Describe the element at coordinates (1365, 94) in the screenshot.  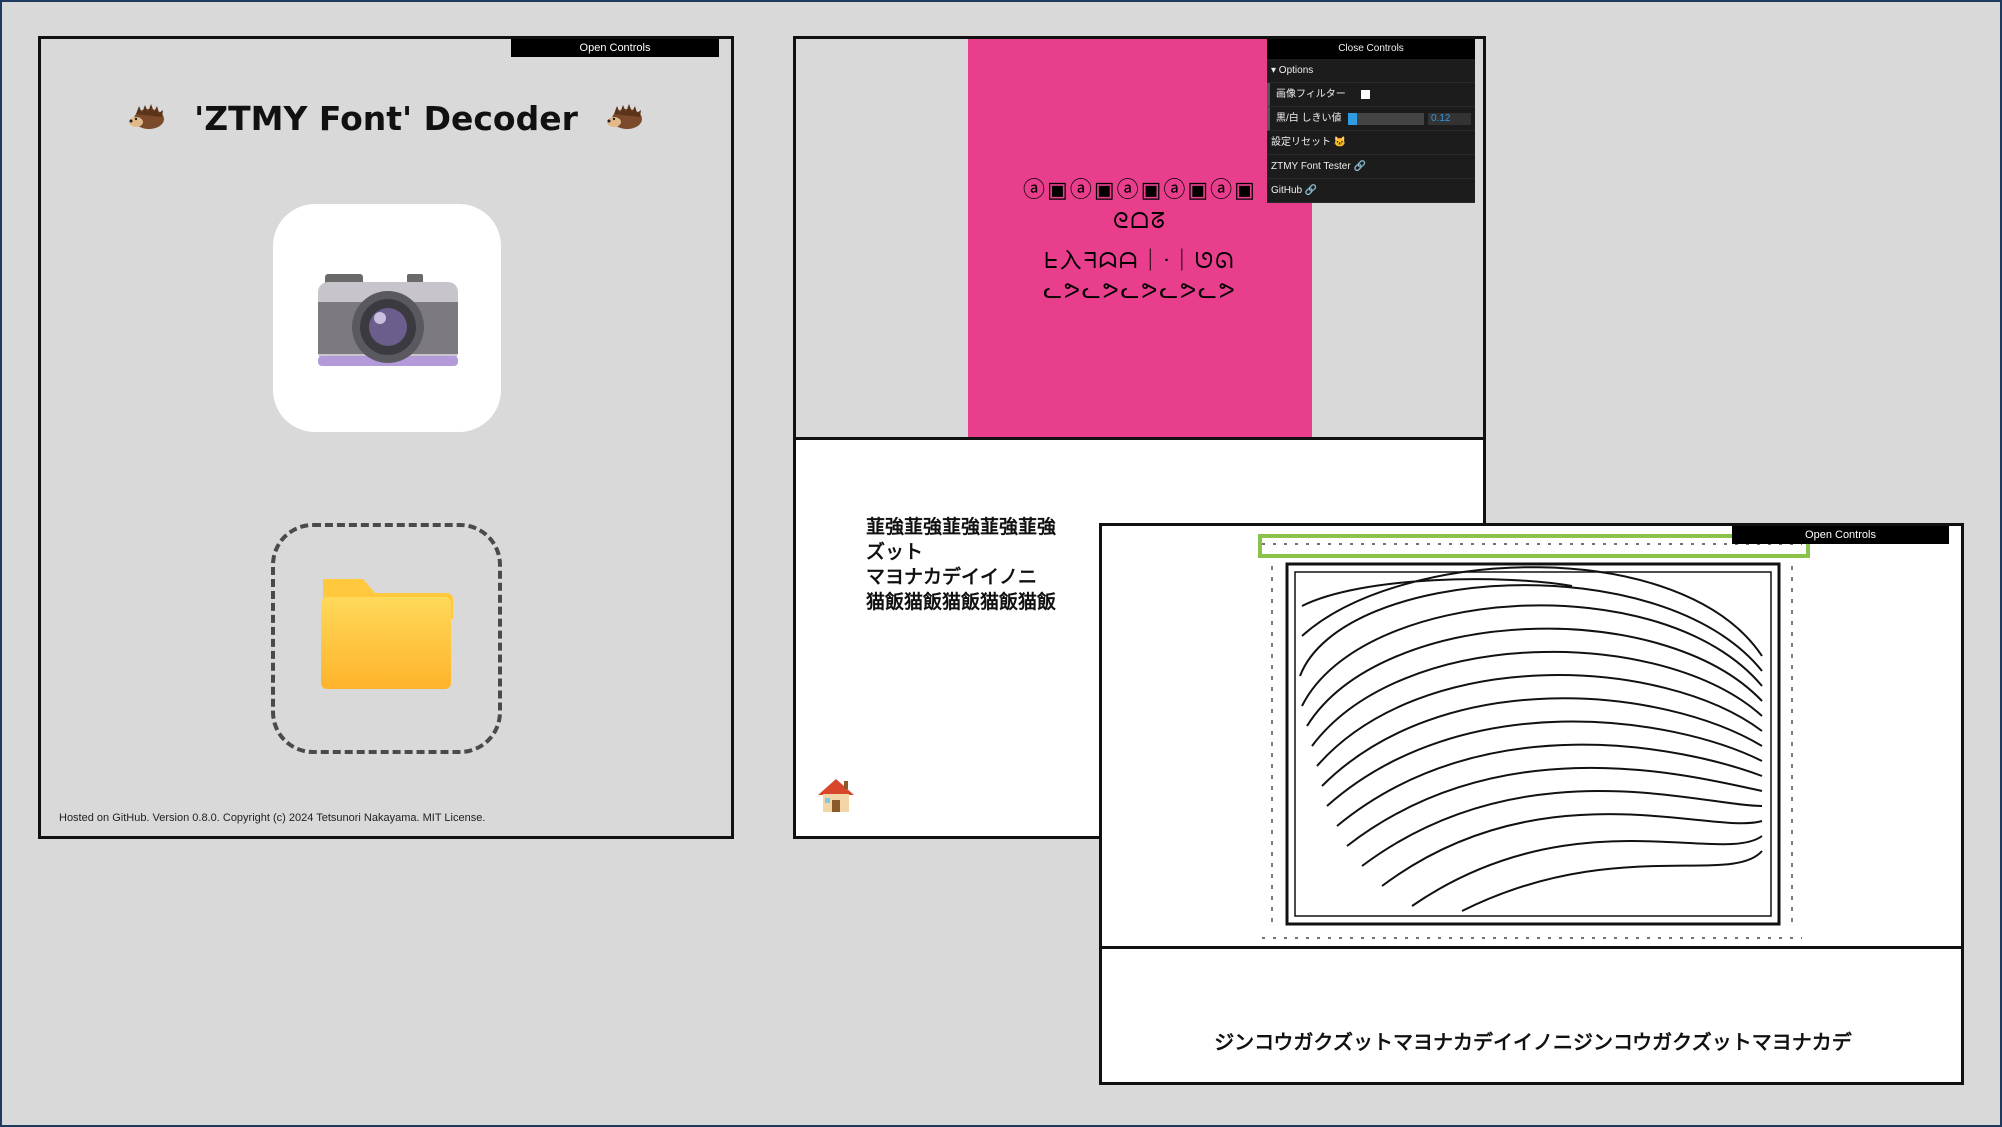
I see `image-filter-checkbox` at that location.